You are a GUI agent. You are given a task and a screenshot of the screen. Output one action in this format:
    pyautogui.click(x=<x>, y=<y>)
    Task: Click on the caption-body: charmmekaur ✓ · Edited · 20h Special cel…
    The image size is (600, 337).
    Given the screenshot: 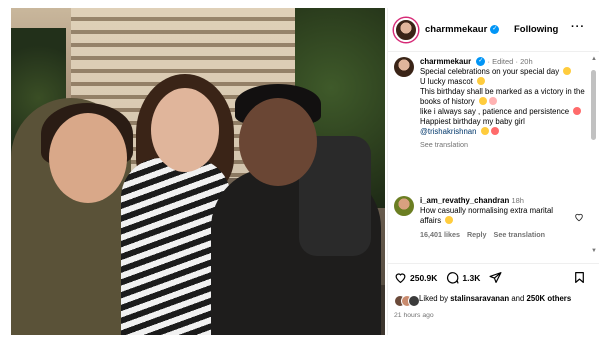 What is the action you would take?
    pyautogui.click(x=506, y=103)
    